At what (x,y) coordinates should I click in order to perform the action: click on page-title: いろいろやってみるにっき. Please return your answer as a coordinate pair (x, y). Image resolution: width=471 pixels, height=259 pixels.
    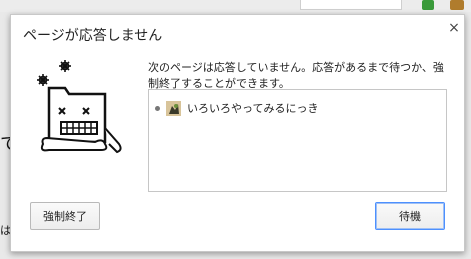
    Looking at the image, I should click on (253, 108).